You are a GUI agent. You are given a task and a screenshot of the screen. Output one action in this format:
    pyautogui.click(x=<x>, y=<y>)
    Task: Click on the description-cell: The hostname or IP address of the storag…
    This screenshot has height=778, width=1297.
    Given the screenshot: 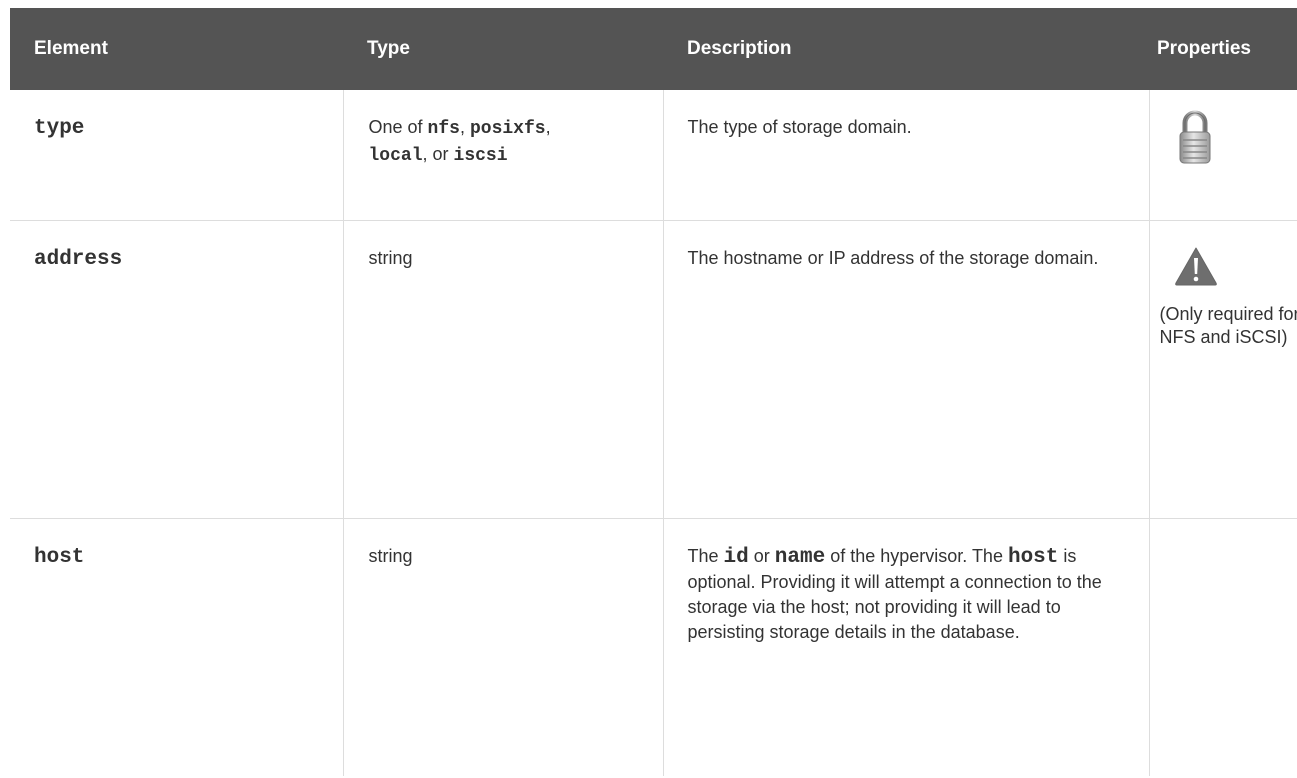 What is the action you would take?
    pyautogui.click(x=906, y=369)
    